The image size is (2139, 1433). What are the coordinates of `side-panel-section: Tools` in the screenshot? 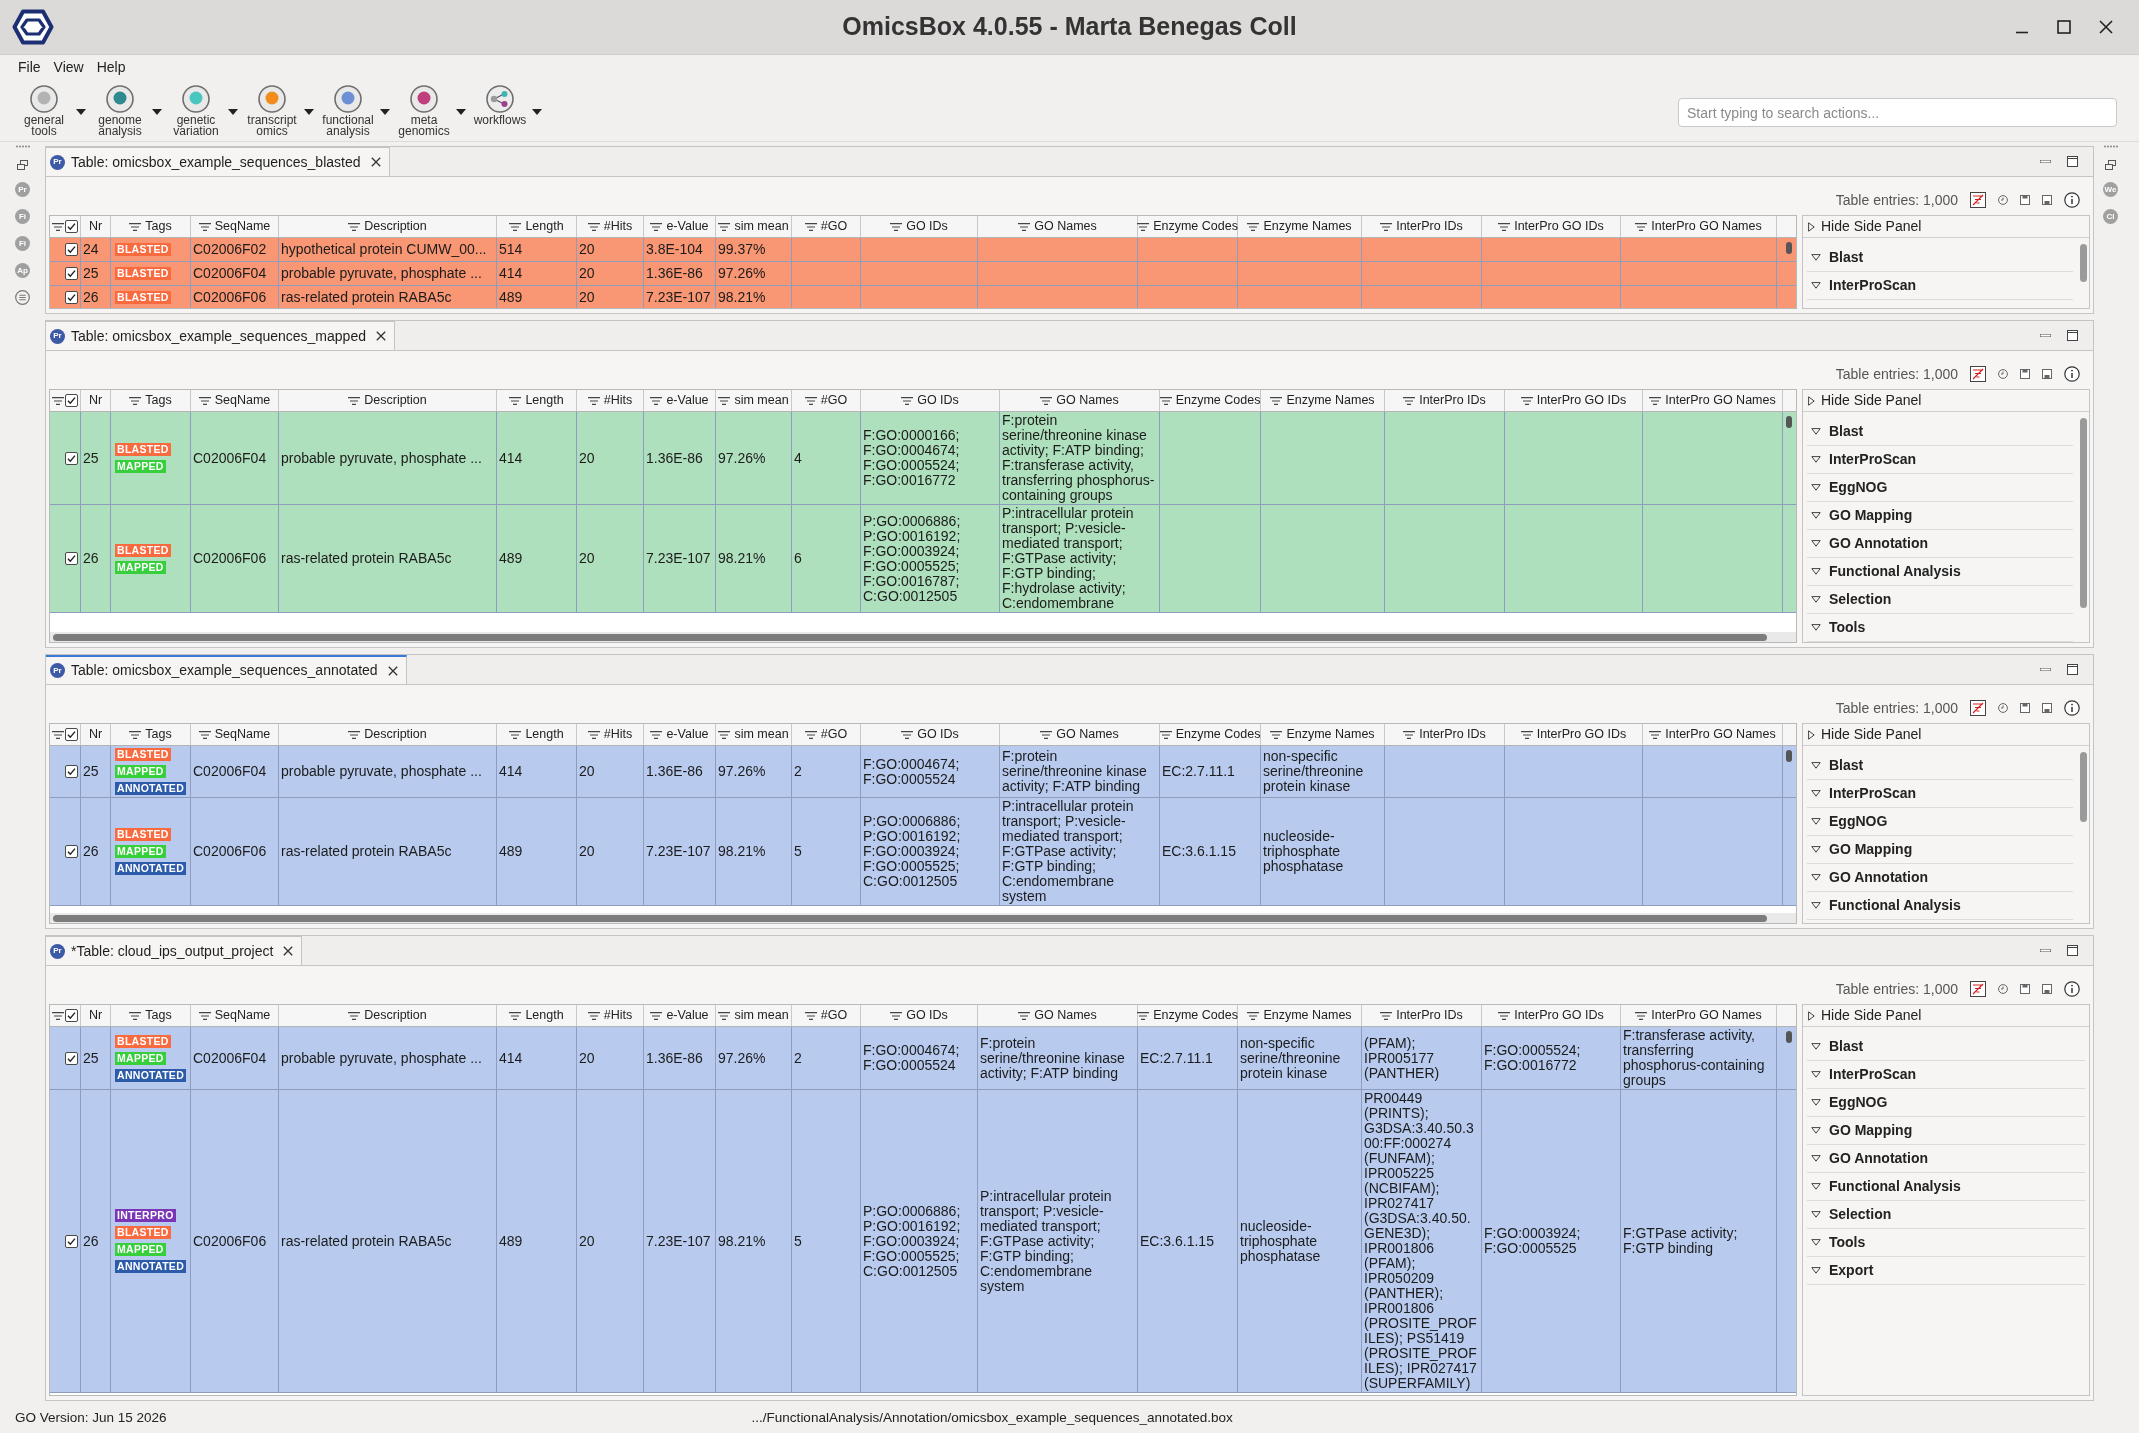 It's located at (1946, 1243).